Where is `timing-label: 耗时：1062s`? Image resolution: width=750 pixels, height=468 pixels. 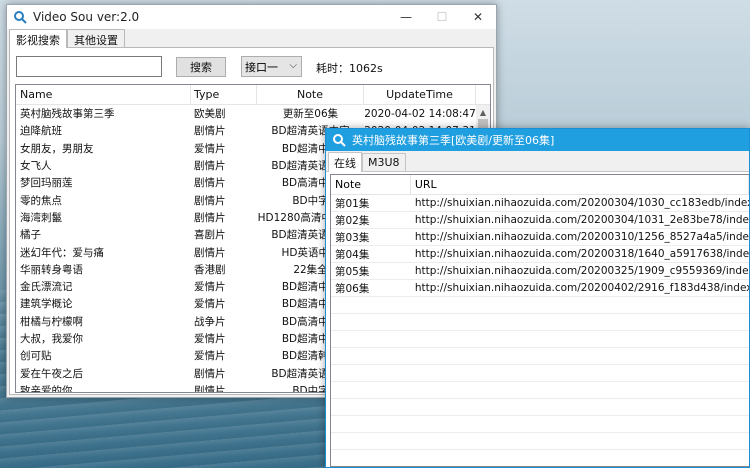
timing-label: 耗时：1062s is located at coordinates (349, 68).